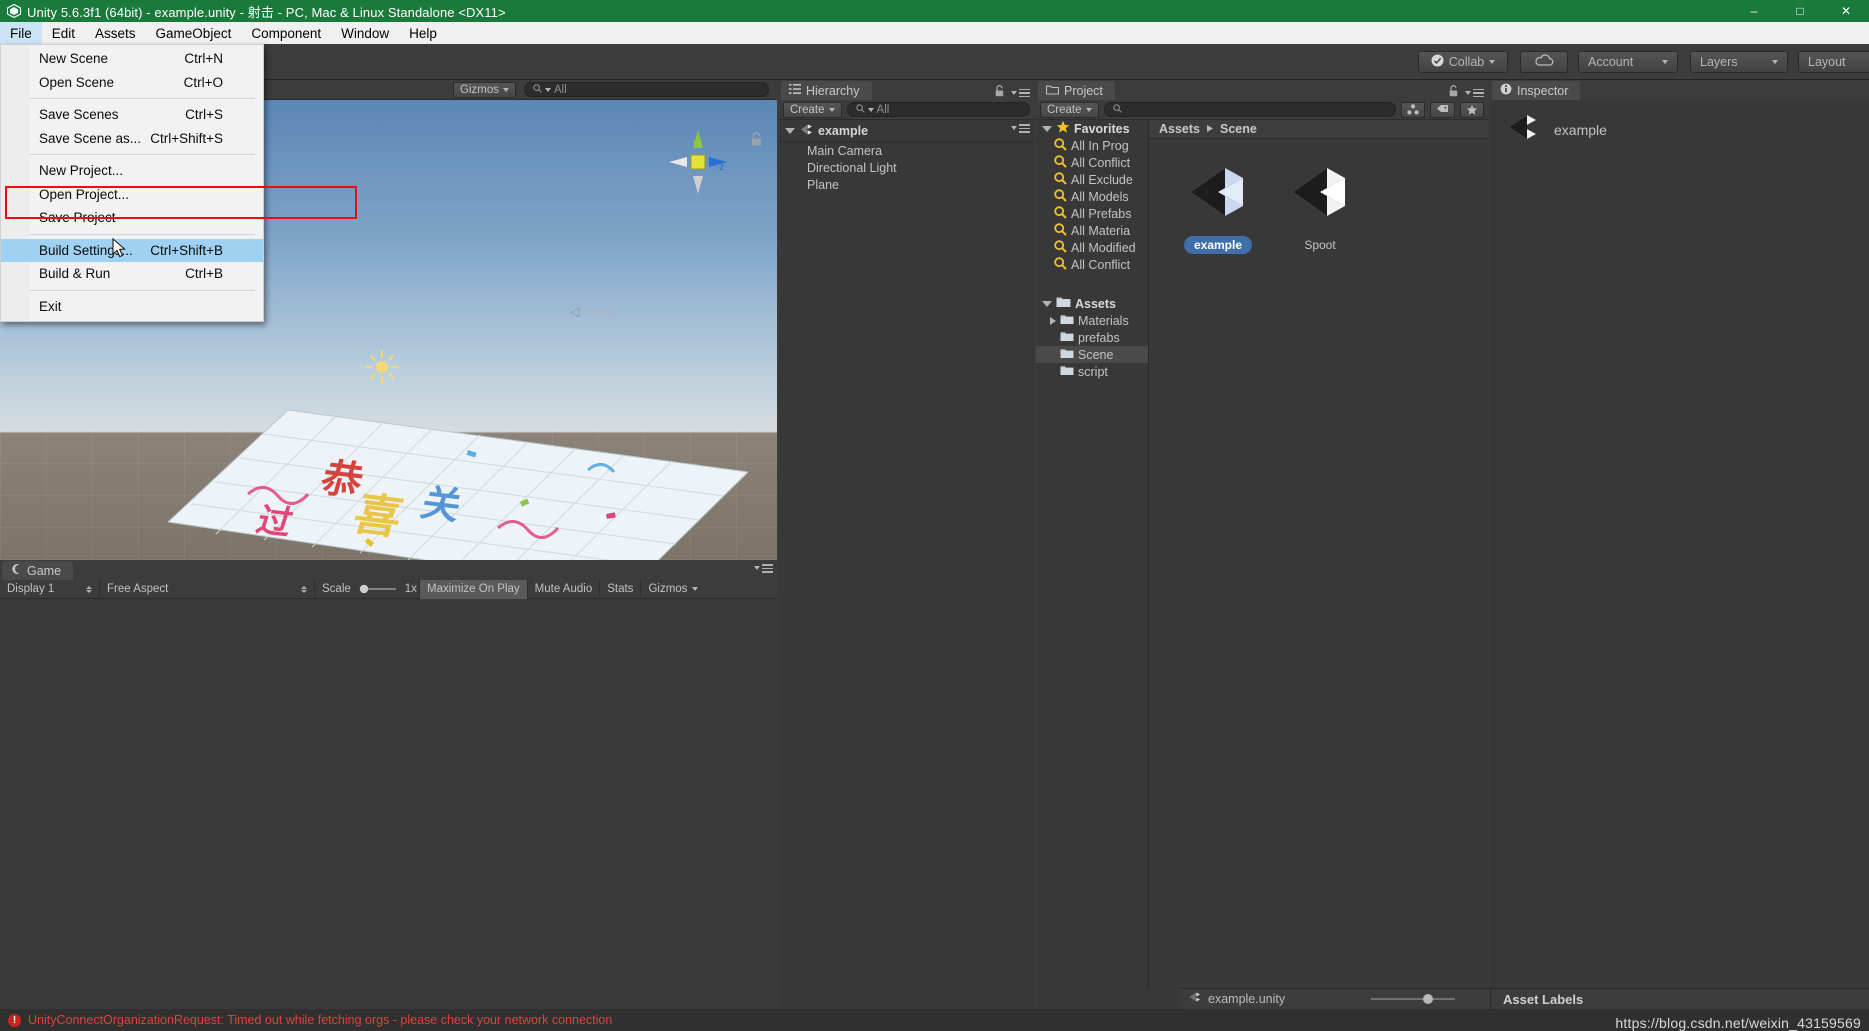 This screenshot has width=1869, height=1031. Describe the element at coordinates (50, 589) in the screenshot. I see `display-dropdown: Display 1` at that location.